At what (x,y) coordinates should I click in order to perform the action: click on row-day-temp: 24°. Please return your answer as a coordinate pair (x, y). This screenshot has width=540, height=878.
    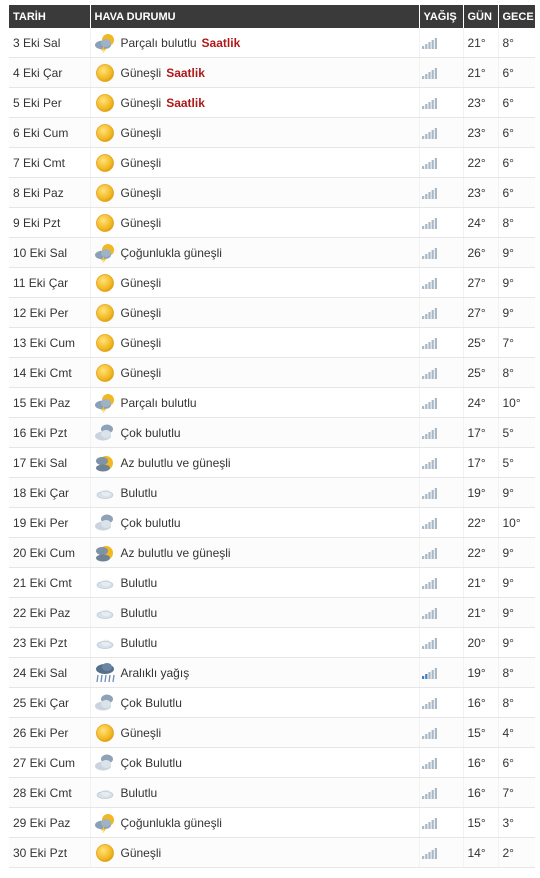
    Looking at the image, I should click on (481, 402).